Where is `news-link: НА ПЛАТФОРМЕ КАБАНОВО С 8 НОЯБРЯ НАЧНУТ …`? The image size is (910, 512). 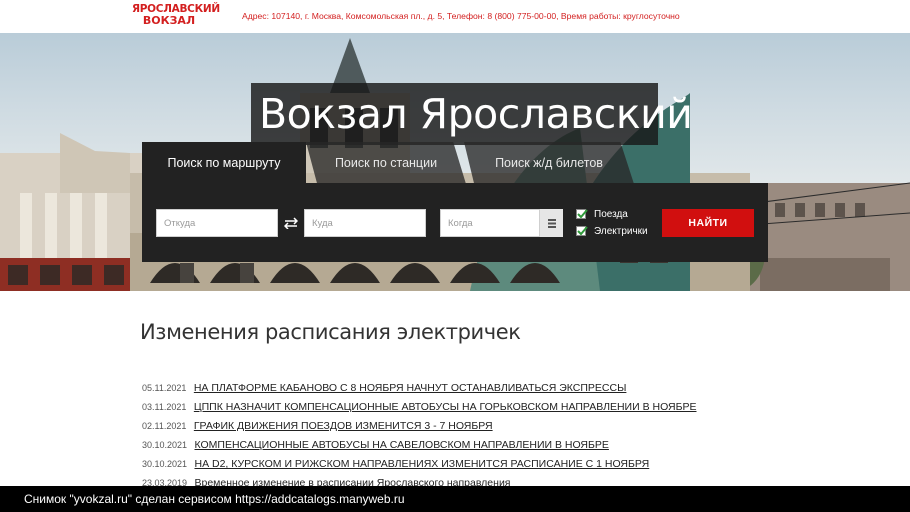 news-link: НА ПЛАТФОРМЕ КАБАНОВО С 8 НОЯБРЯ НАЧНУТ … is located at coordinates (410, 388).